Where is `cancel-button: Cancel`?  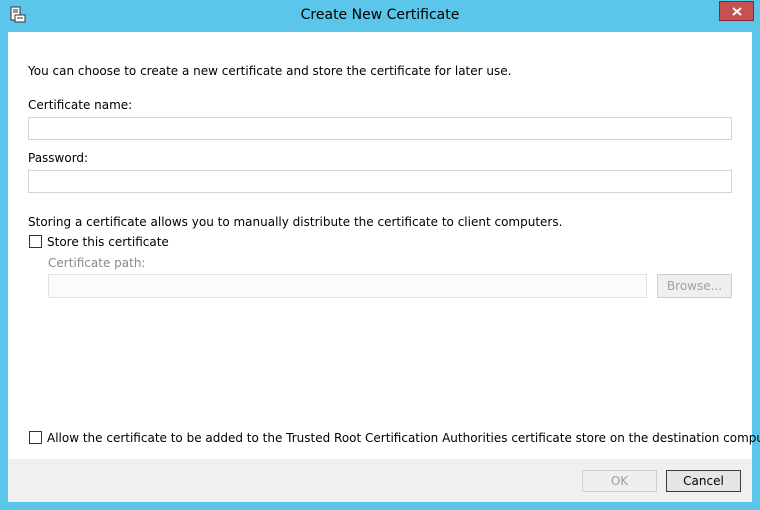 cancel-button: Cancel is located at coordinates (703, 481).